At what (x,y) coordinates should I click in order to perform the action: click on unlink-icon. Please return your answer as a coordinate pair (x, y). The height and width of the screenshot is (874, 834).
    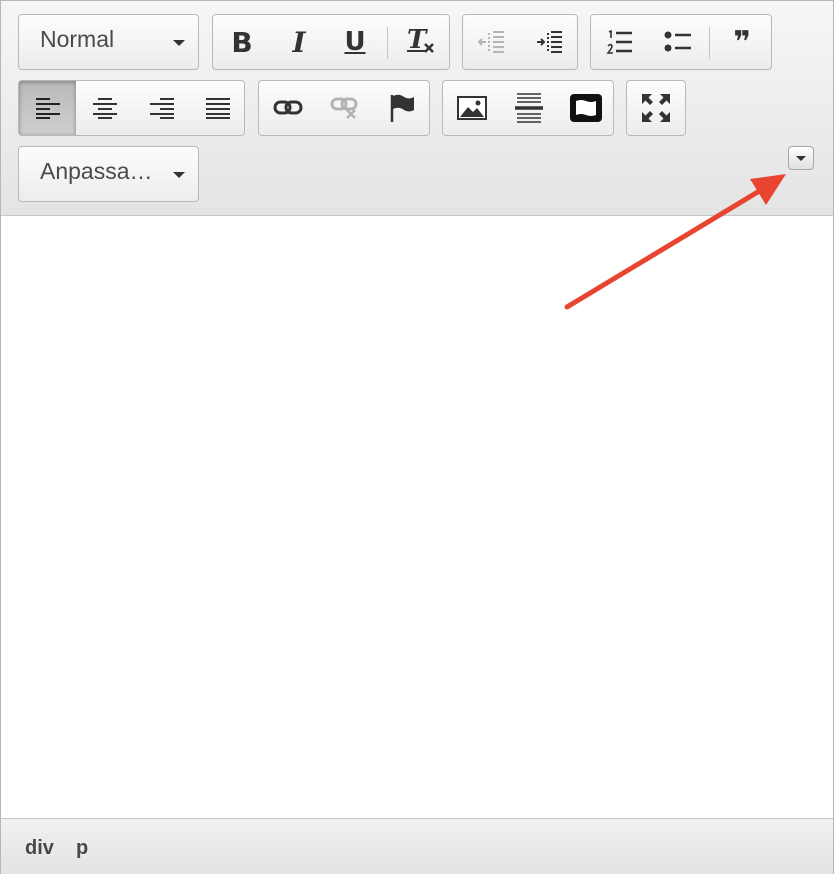
    Looking at the image, I should click on (344, 108).